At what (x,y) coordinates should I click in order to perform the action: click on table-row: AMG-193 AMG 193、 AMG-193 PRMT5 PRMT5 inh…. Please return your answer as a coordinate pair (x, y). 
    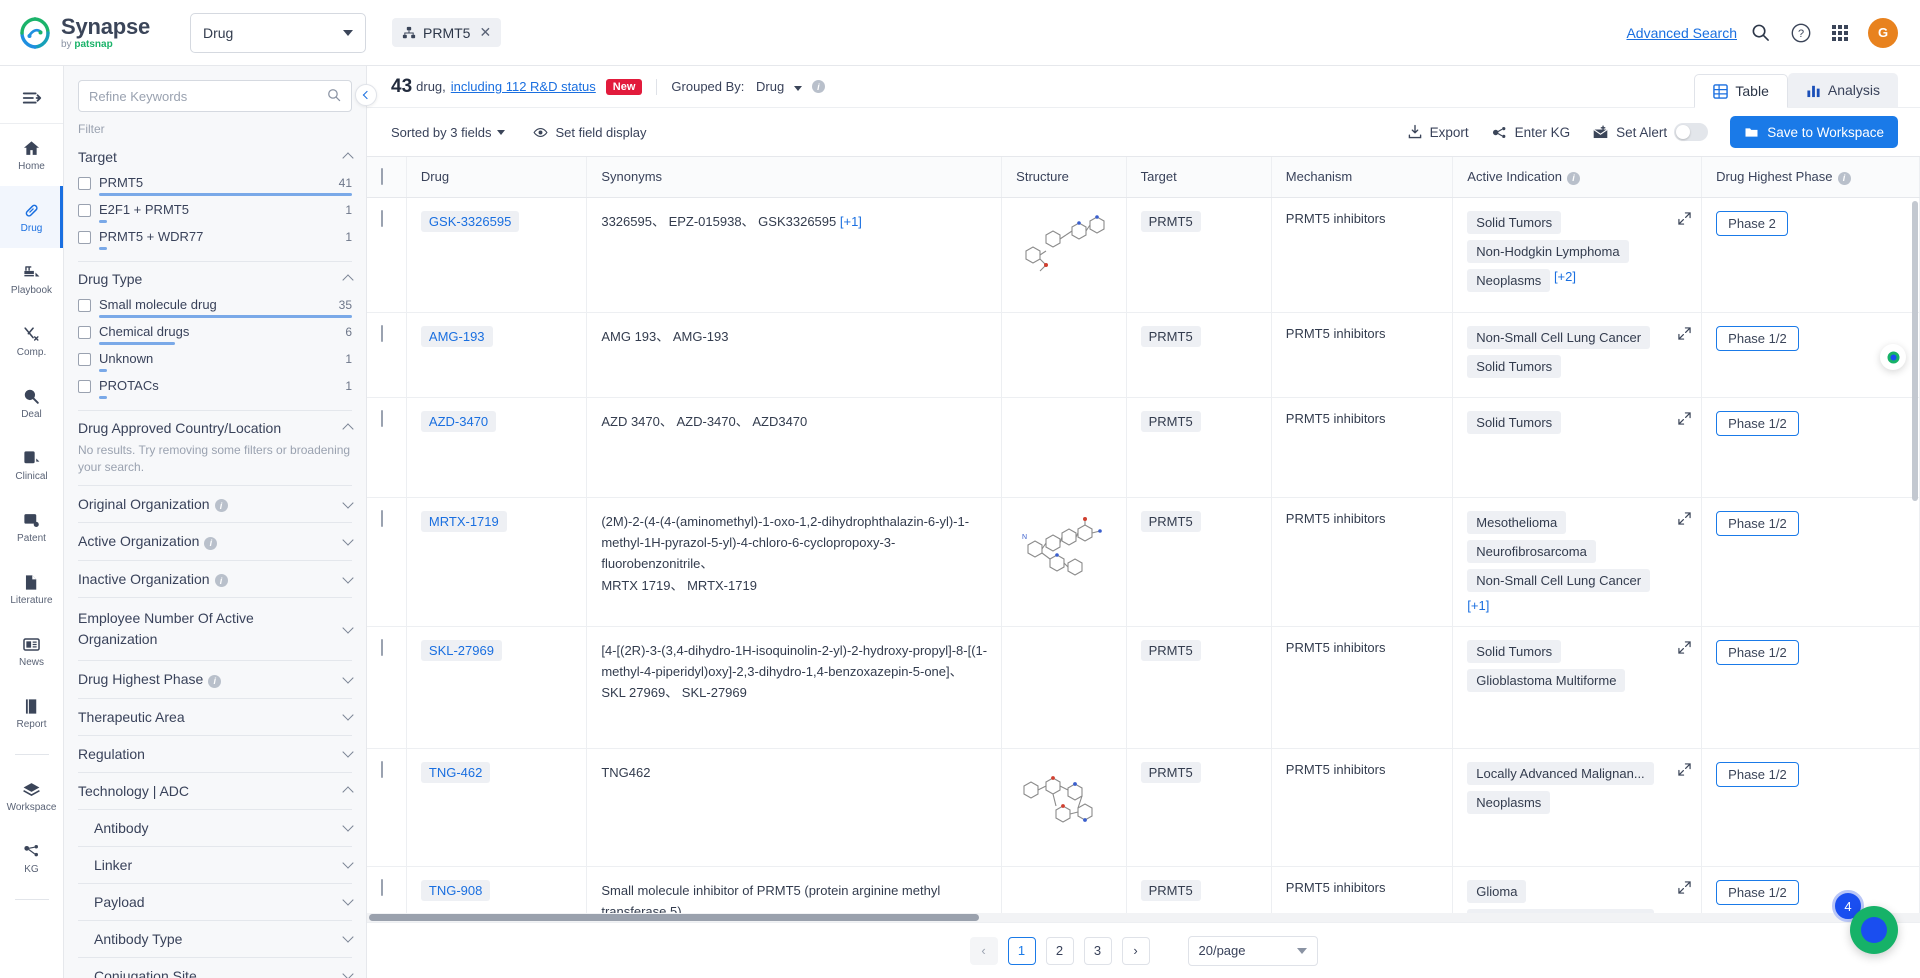
    Looking at the image, I should click on (1143, 355).